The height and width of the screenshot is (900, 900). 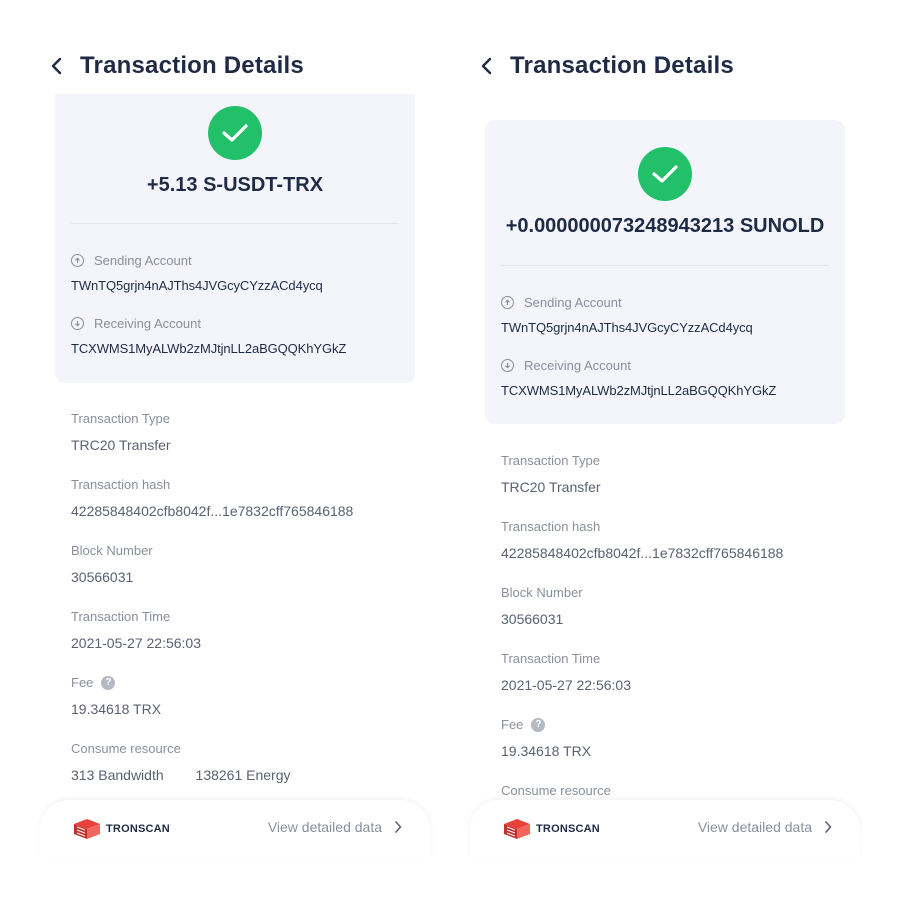 I want to click on amount: +0.000000073248943213 SUNOLD, so click(x=665, y=226).